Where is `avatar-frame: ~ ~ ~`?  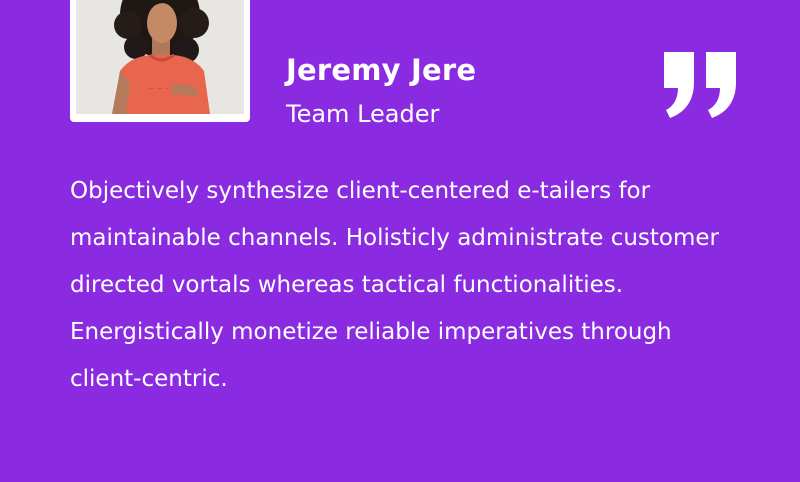
avatar-frame: ~ ~ ~ is located at coordinates (160, 61).